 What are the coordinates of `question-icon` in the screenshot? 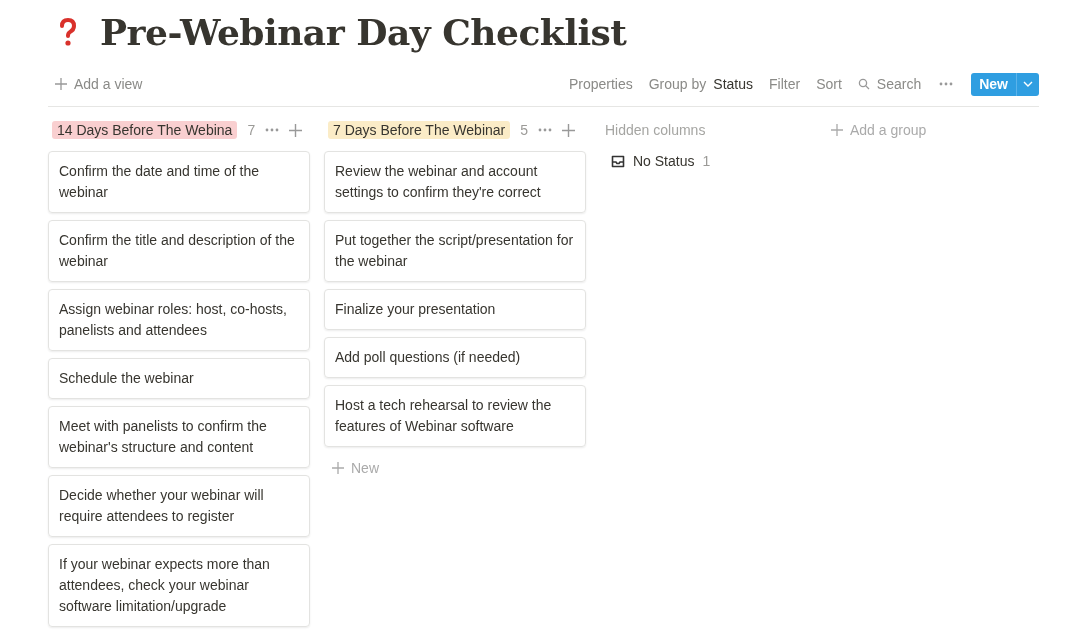 It's located at (68, 32).